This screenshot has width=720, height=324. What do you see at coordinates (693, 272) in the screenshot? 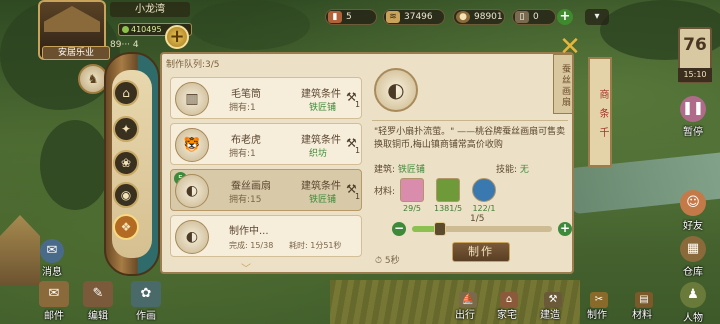
I see `warehouse-label: 仓库` at bounding box center [693, 272].